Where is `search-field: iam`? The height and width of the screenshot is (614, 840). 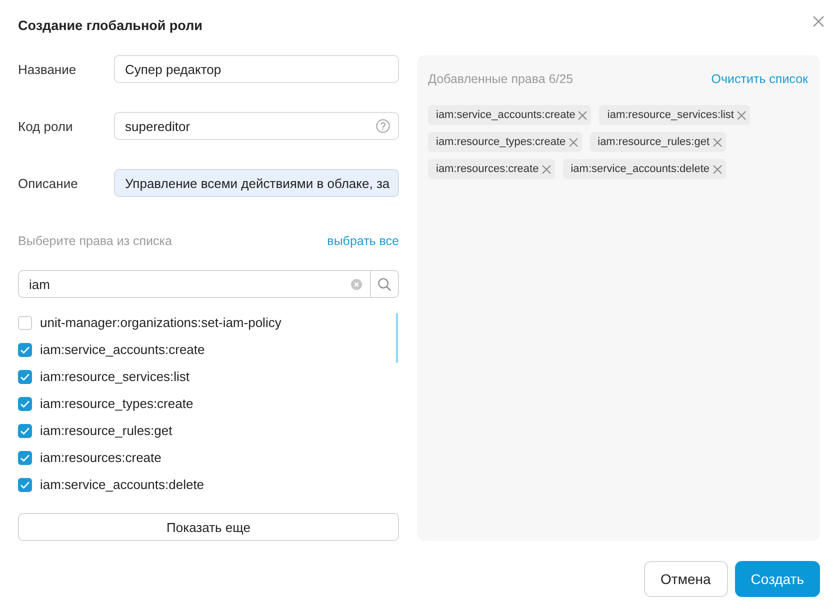 search-field: iam is located at coordinates (194, 284).